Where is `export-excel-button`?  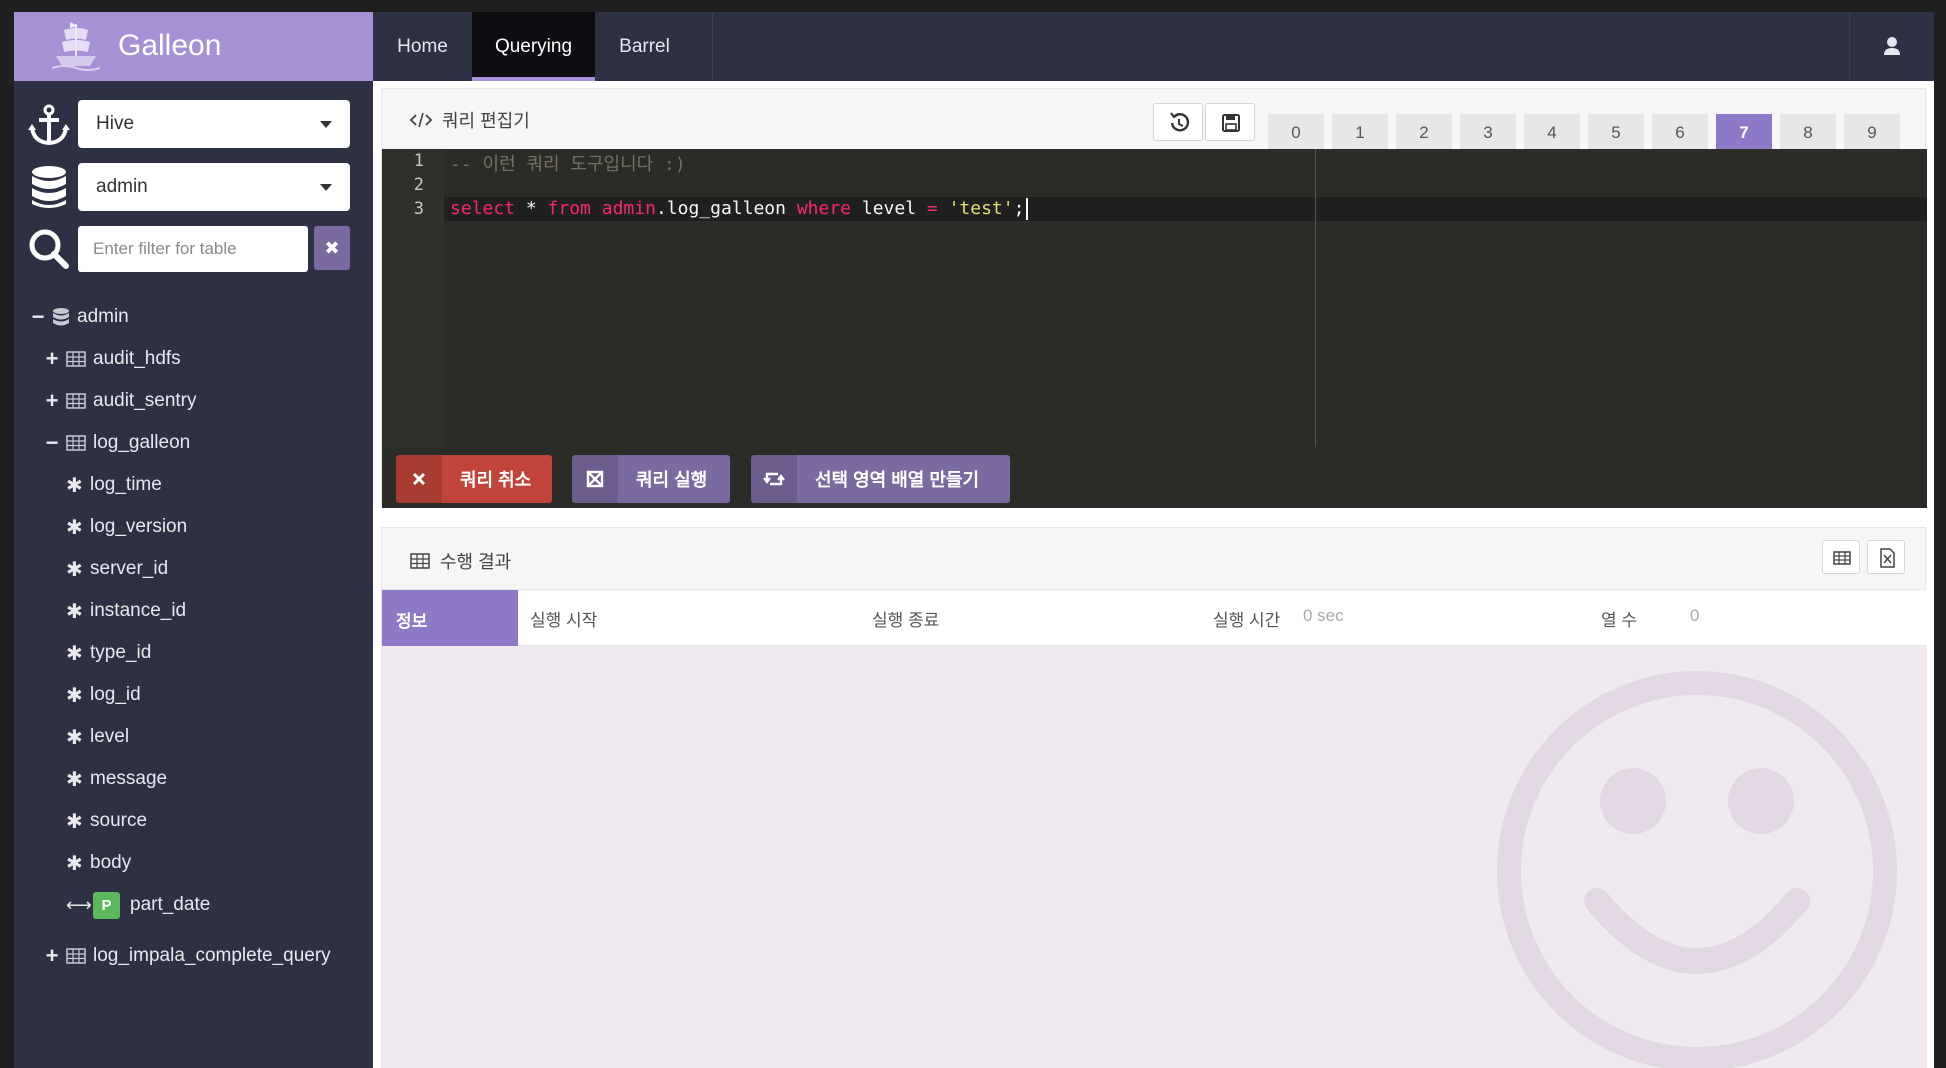
export-excel-button is located at coordinates (1886, 557).